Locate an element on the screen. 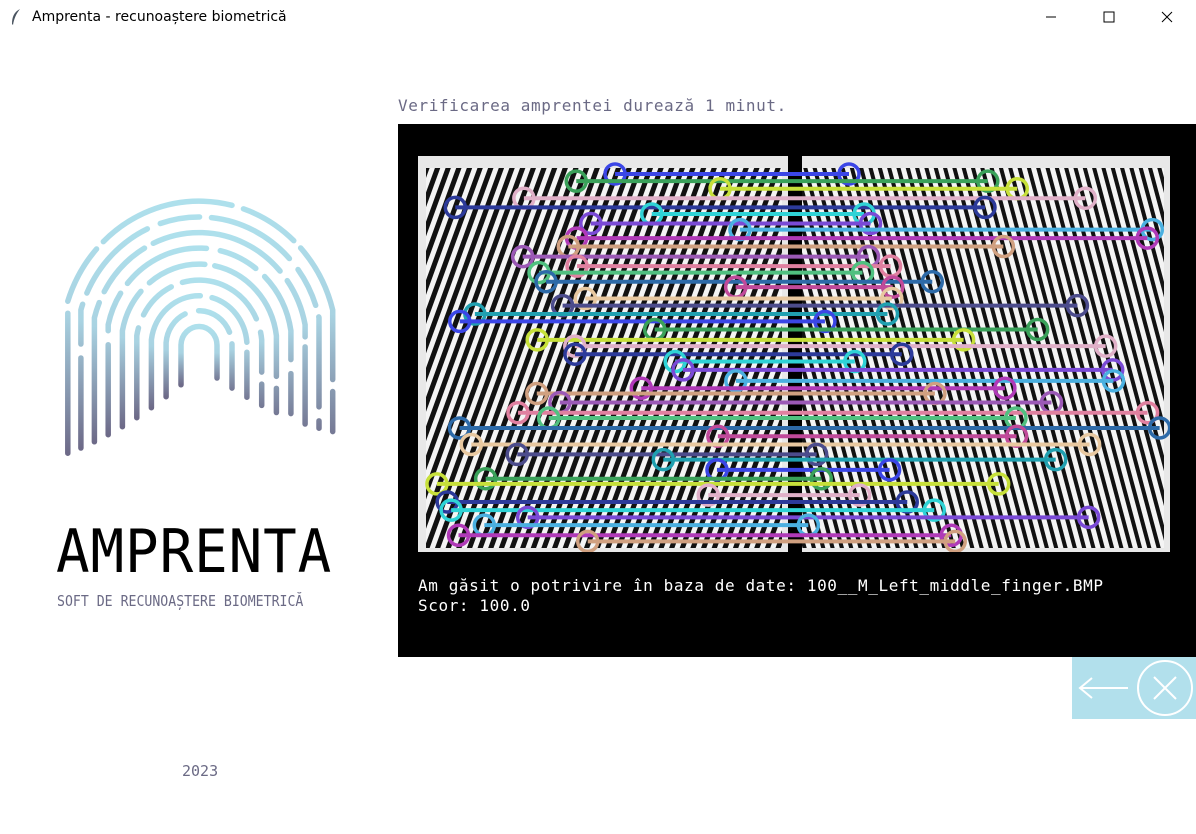 The image size is (1196, 834). minimize-icon is located at coordinates (1051, 17).